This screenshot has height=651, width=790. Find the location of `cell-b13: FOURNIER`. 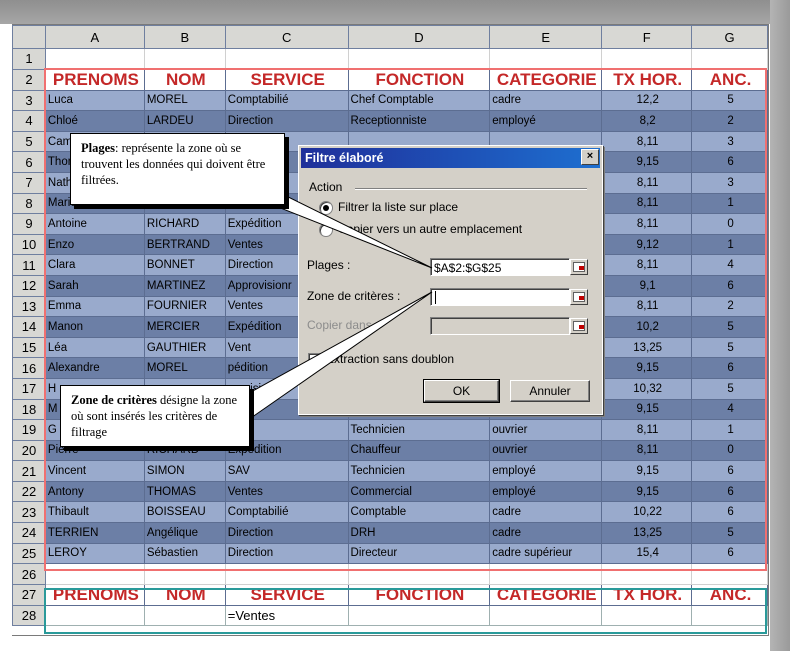

cell-b13: FOURNIER is located at coordinates (184, 306).